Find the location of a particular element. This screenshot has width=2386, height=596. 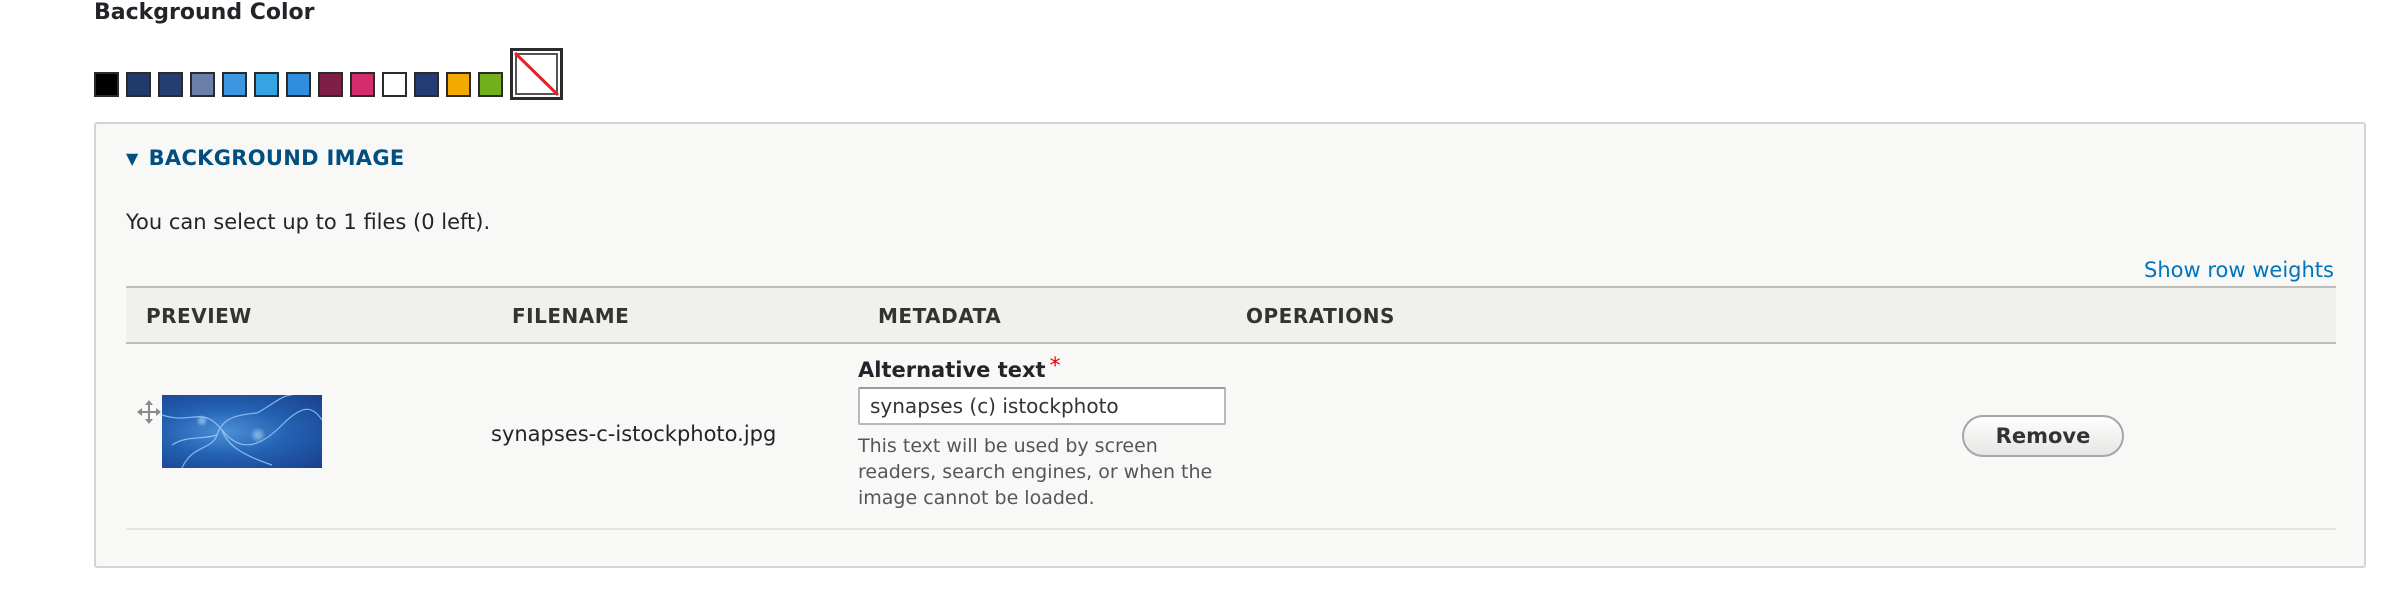

color-swatches is located at coordinates (328, 73).